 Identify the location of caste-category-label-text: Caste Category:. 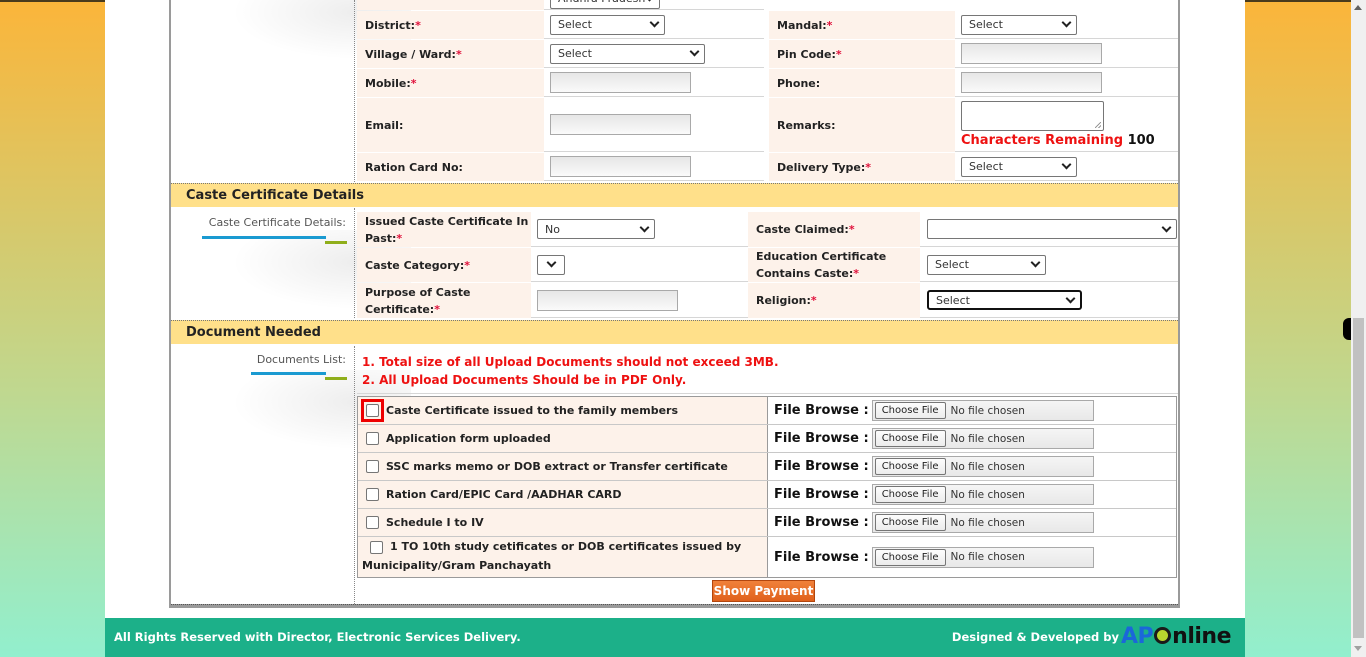
(415, 265).